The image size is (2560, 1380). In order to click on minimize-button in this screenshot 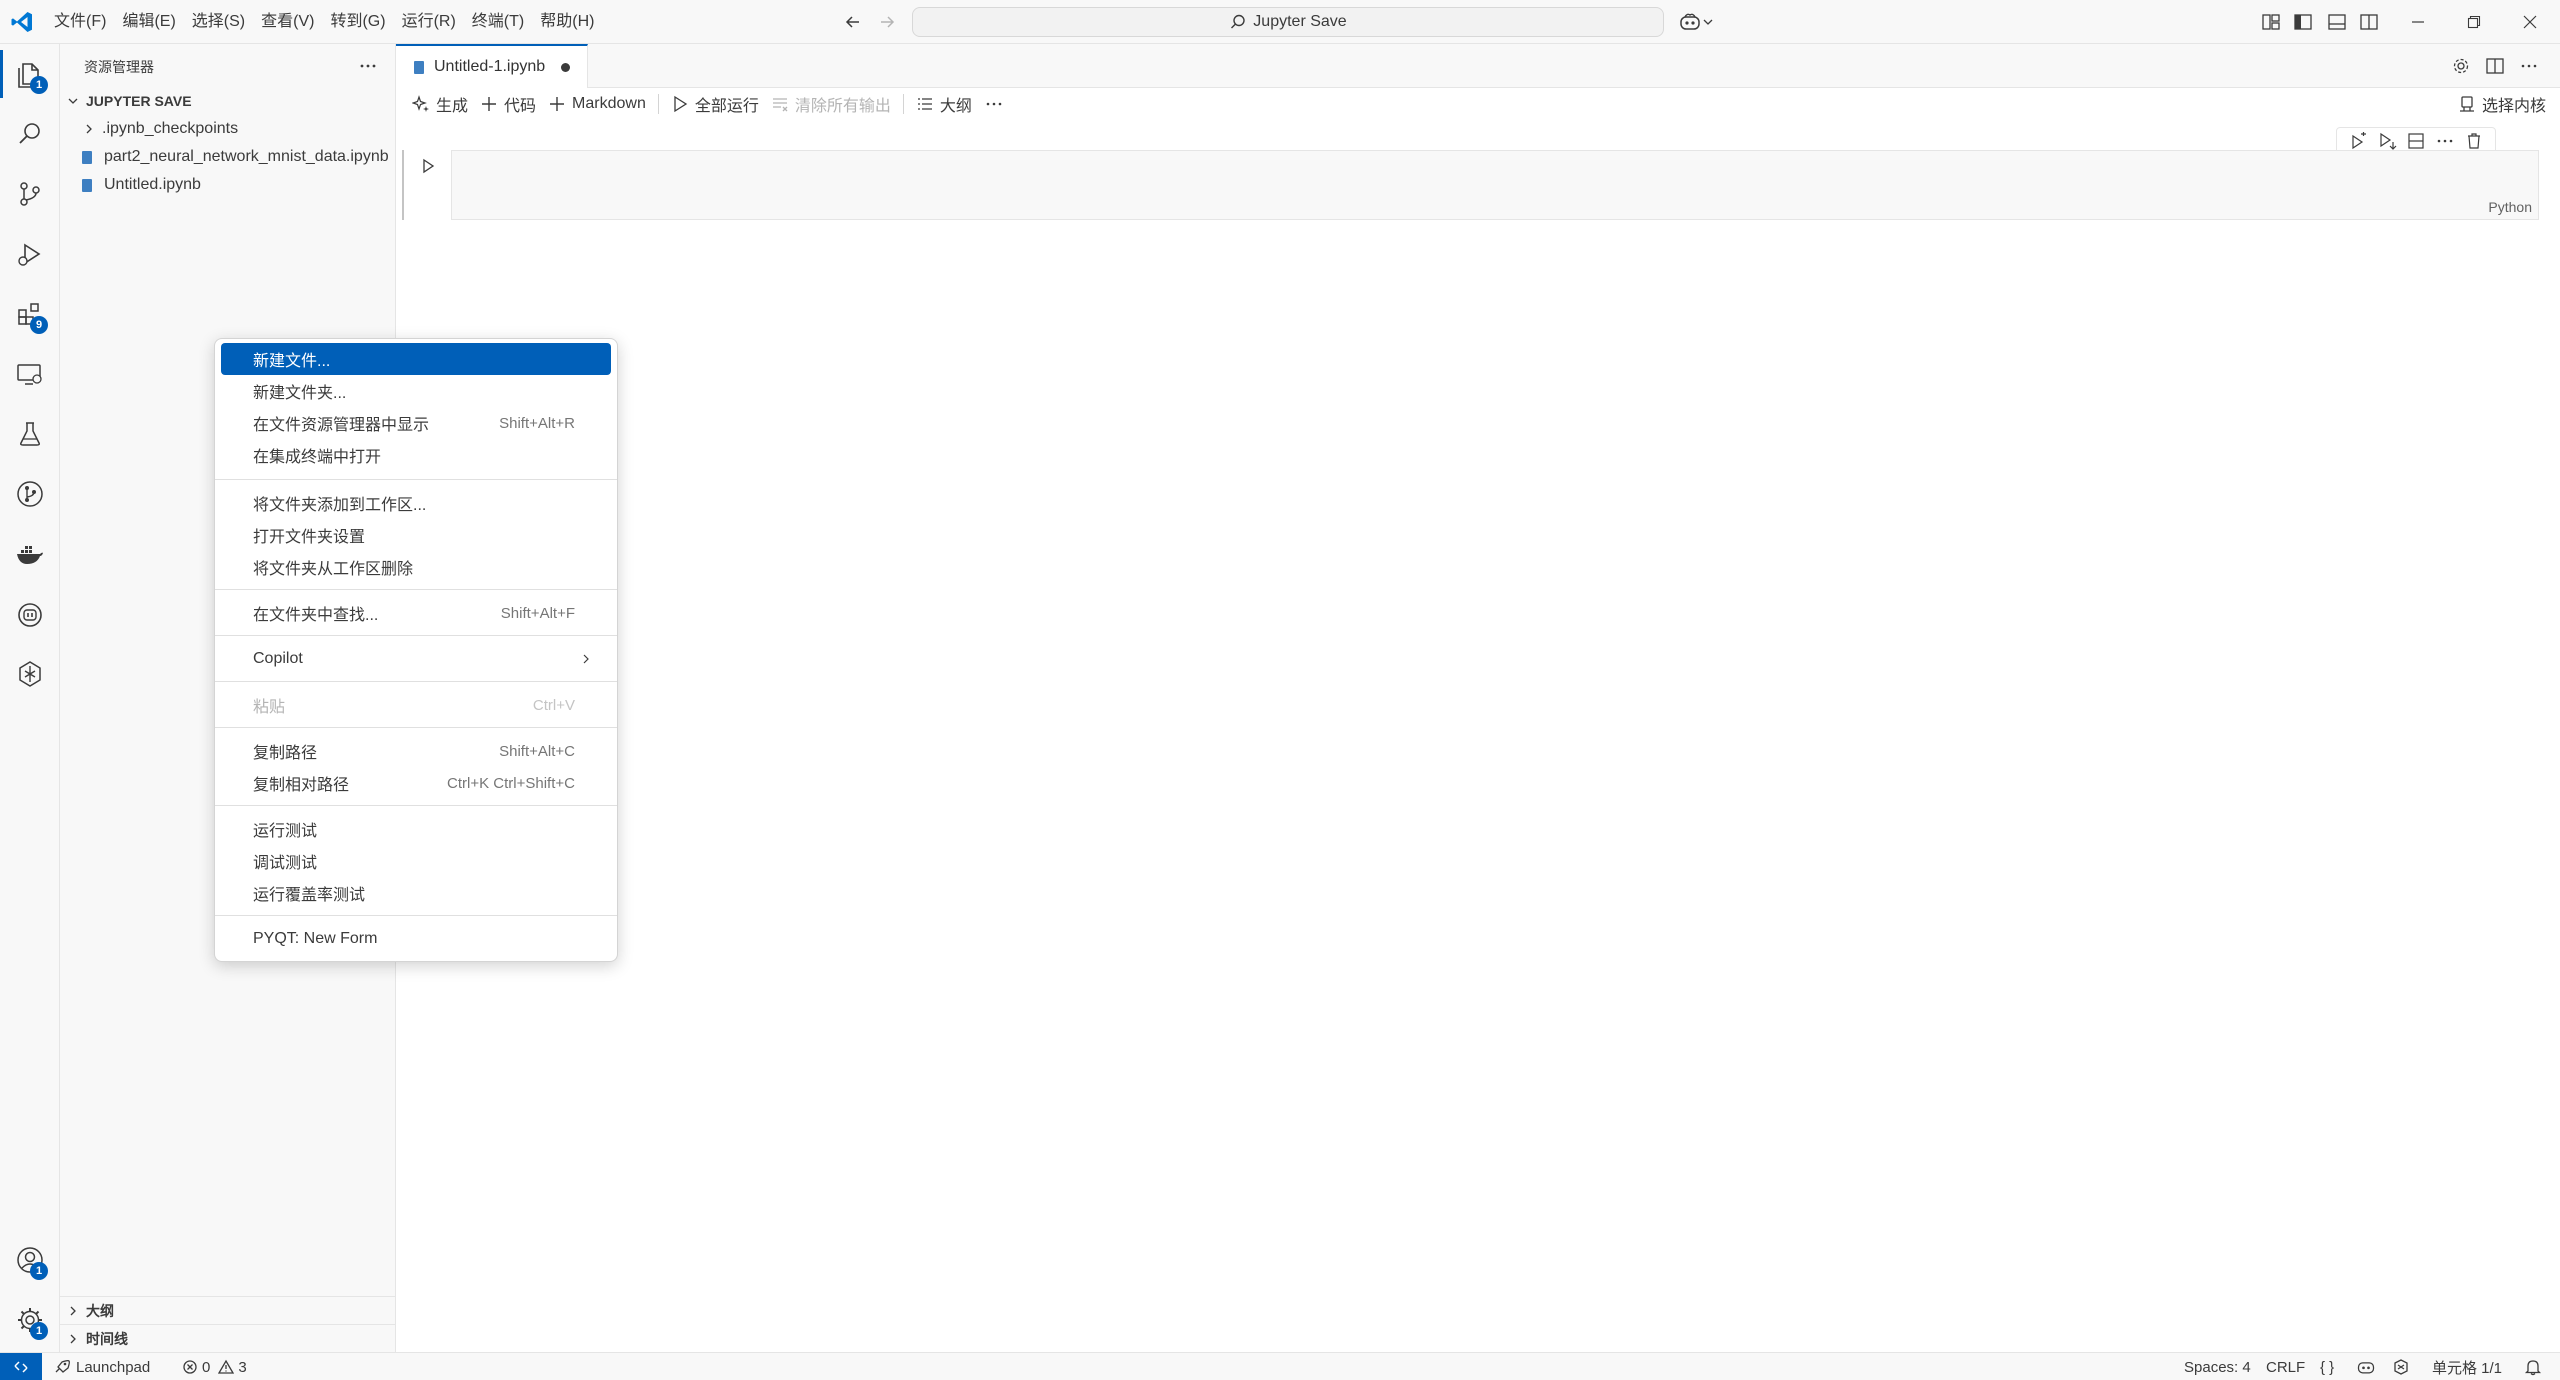, I will do `click(2418, 22)`.